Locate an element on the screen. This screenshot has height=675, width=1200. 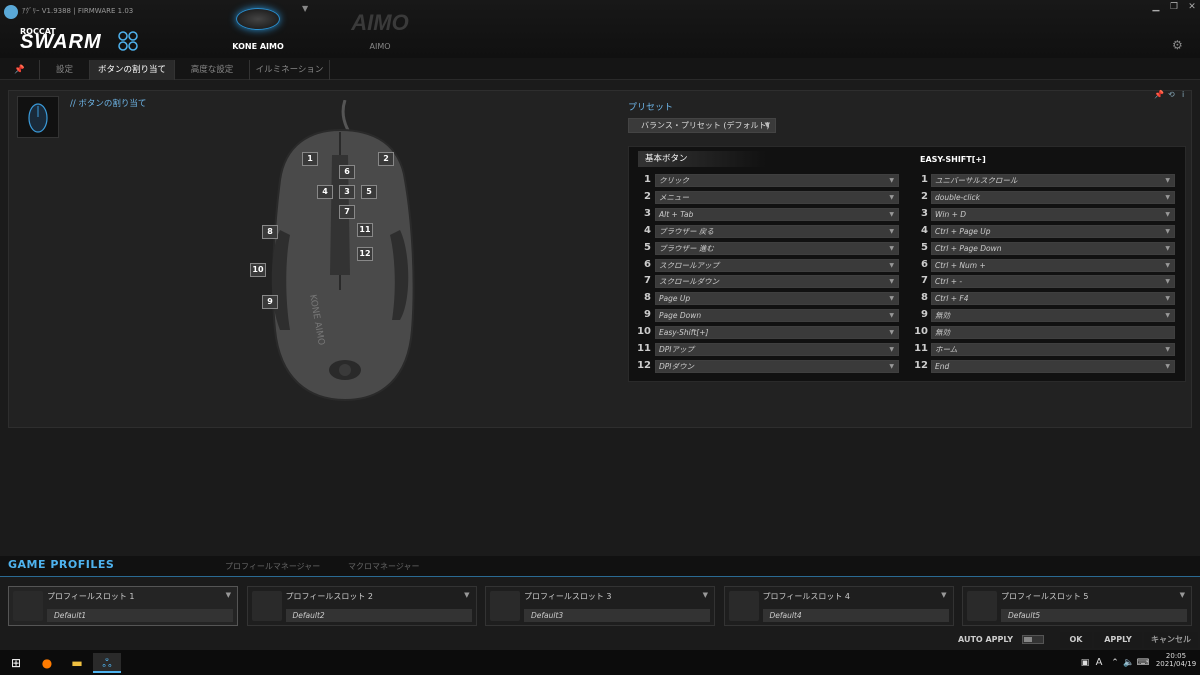
volume-icon: 🔈 is located at coordinates (1129, 663).